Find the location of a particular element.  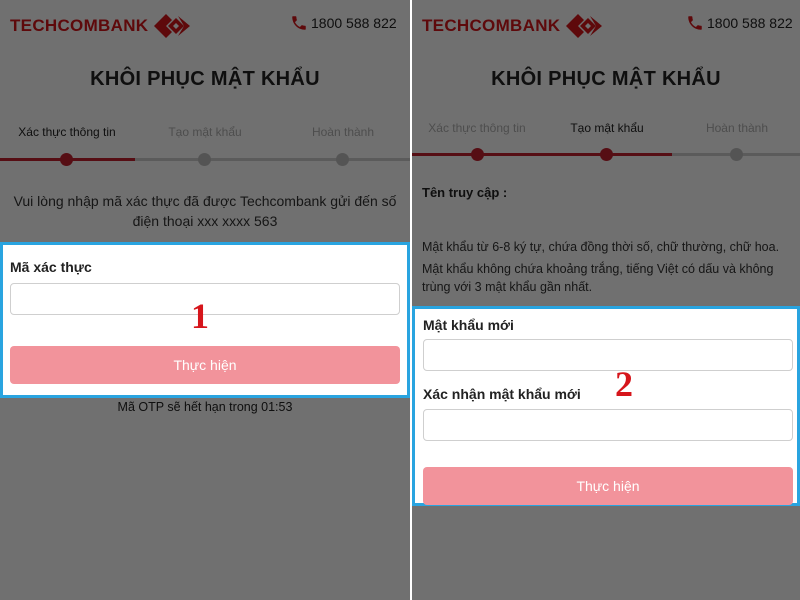

instruction-line-2: điện thoại xxx xxxx 563 is located at coordinates (205, 221).